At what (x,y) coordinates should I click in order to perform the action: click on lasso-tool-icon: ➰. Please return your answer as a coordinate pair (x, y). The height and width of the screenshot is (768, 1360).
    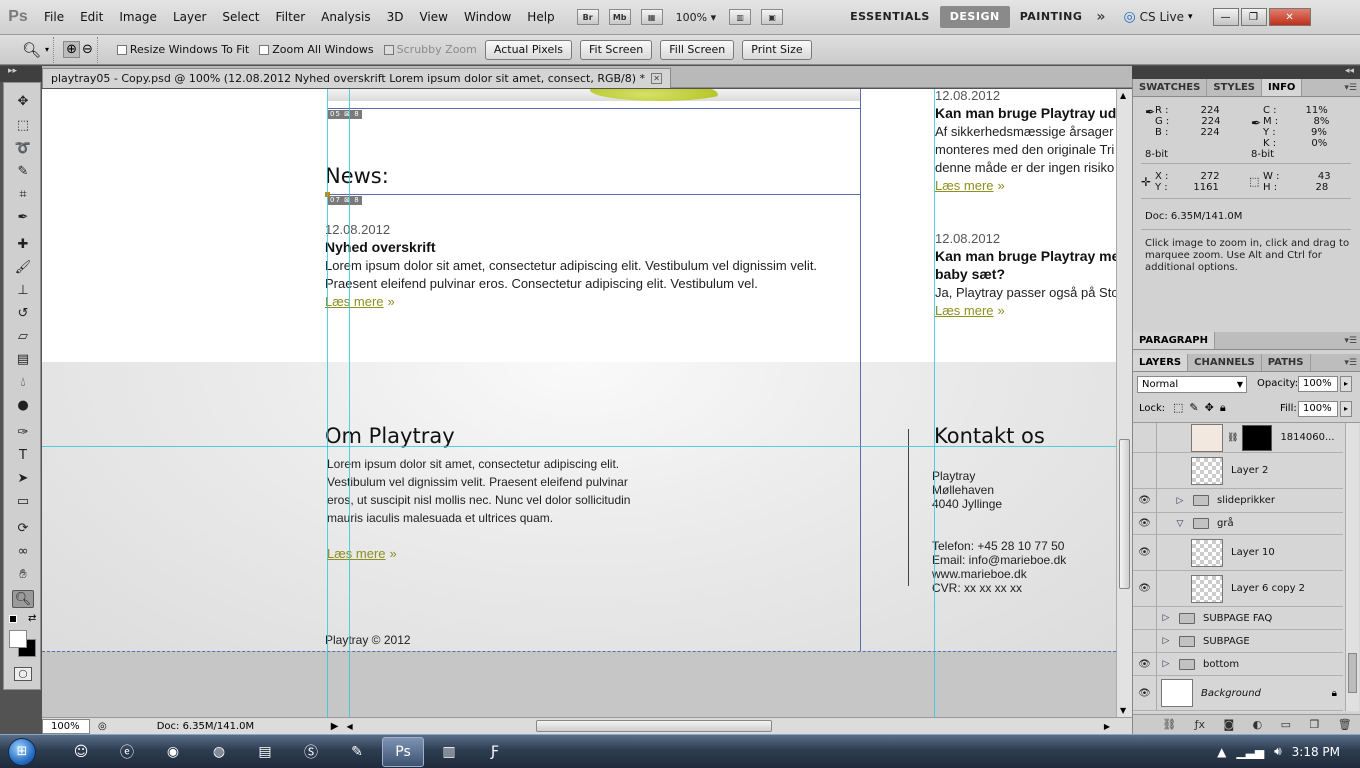
    Looking at the image, I should click on (23, 149).